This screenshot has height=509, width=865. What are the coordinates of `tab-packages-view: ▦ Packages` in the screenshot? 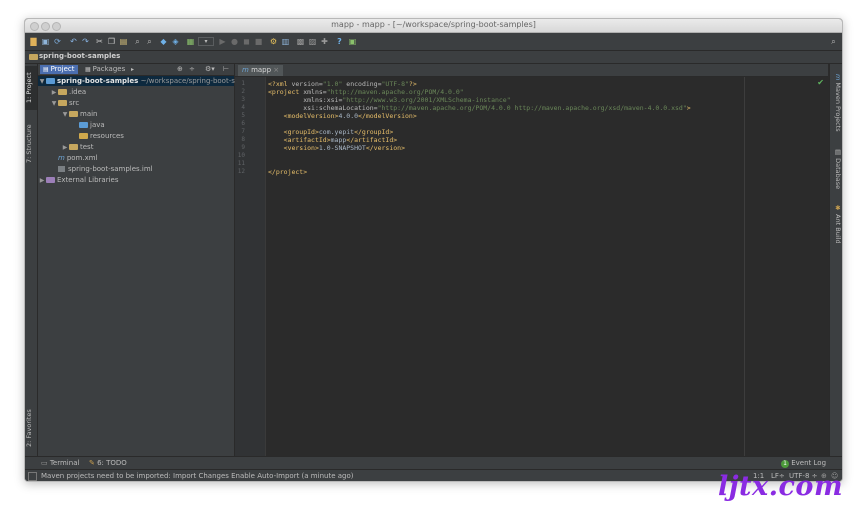 It's located at (105, 69).